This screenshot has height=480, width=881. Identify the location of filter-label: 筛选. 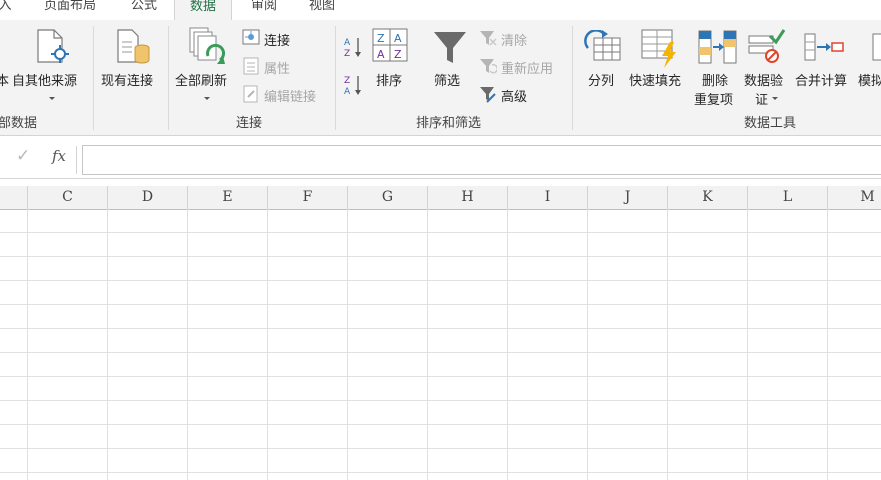
(447, 79).